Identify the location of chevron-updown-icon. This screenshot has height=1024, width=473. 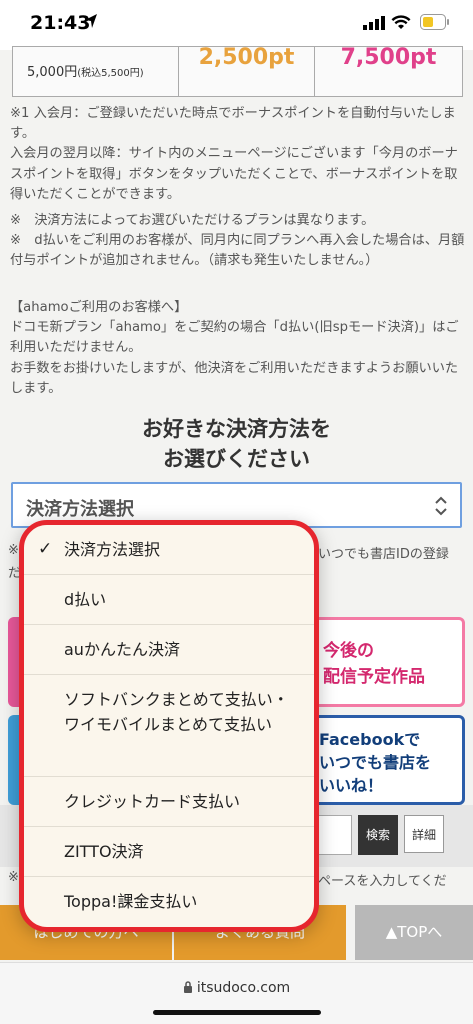
(441, 506).